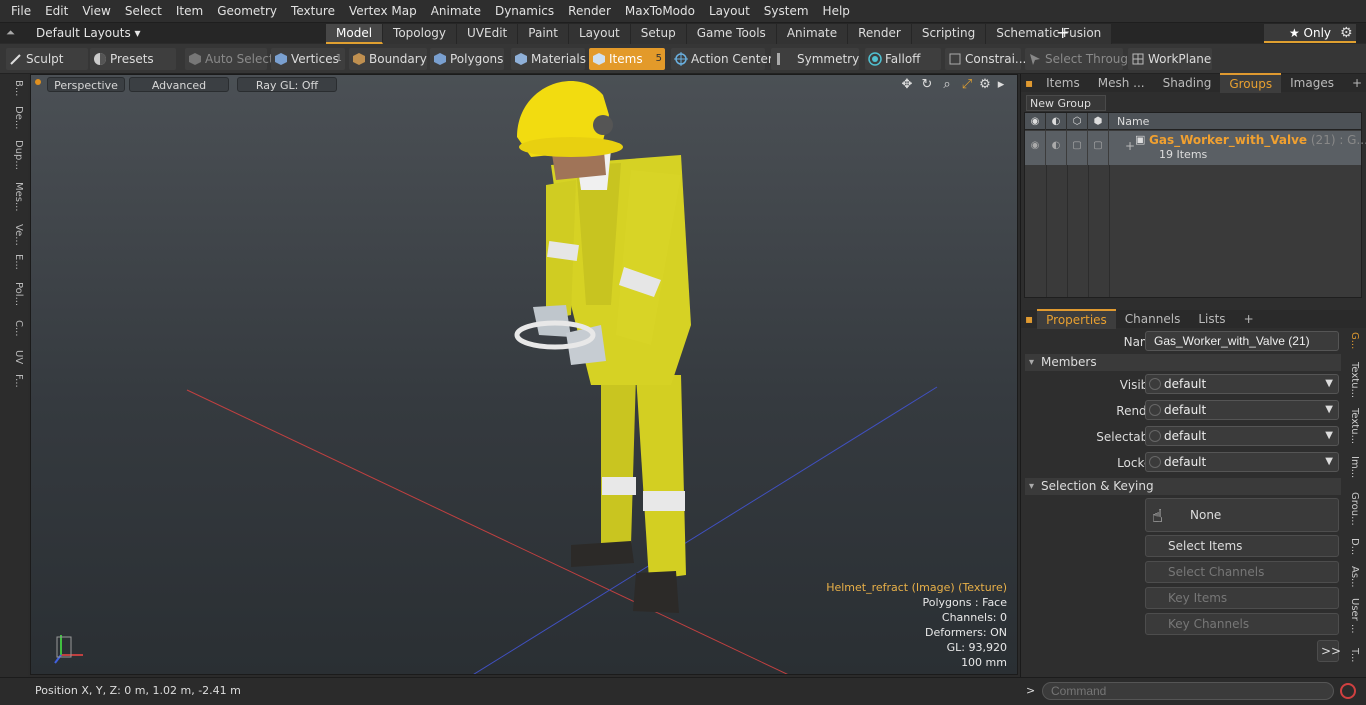  Describe the element at coordinates (812, 34) in the screenshot. I see `tab-animate: Animate` at that location.